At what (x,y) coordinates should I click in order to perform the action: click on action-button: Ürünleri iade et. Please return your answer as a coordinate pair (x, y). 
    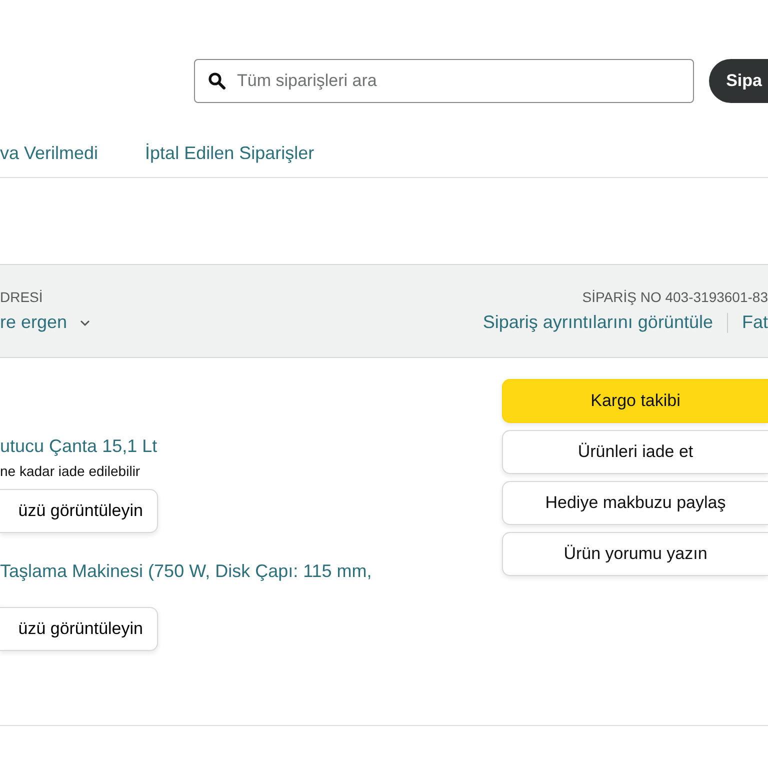
    Looking at the image, I should click on (635, 452).